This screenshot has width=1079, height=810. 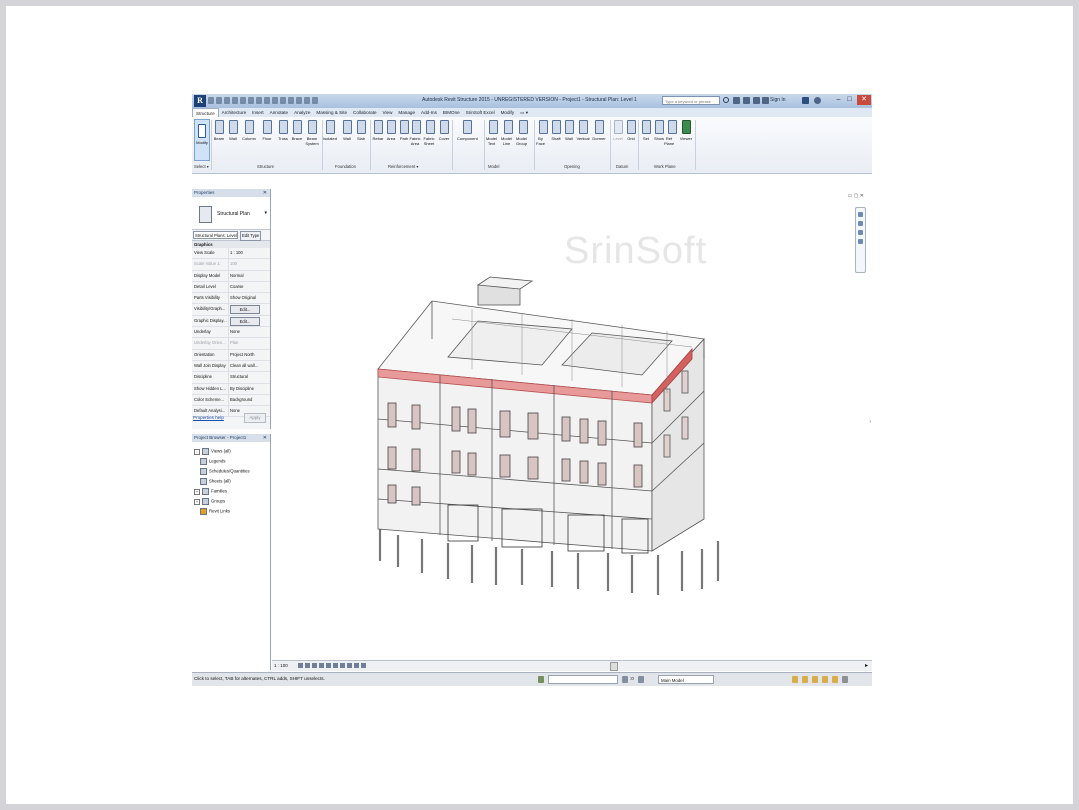 What do you see at coordinates (249, 332) in the screenshot?
I see `property-value: None` at bounding box center [249, 332].